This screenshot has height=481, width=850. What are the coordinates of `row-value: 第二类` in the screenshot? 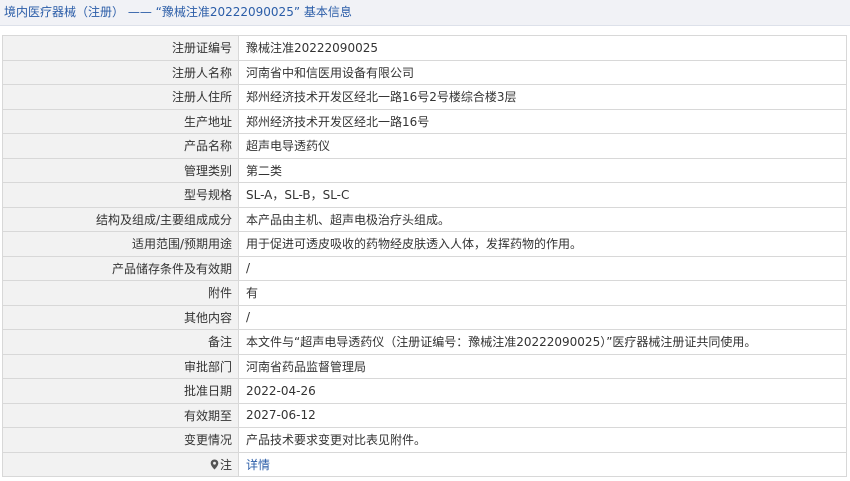 It's located at (542, 170).